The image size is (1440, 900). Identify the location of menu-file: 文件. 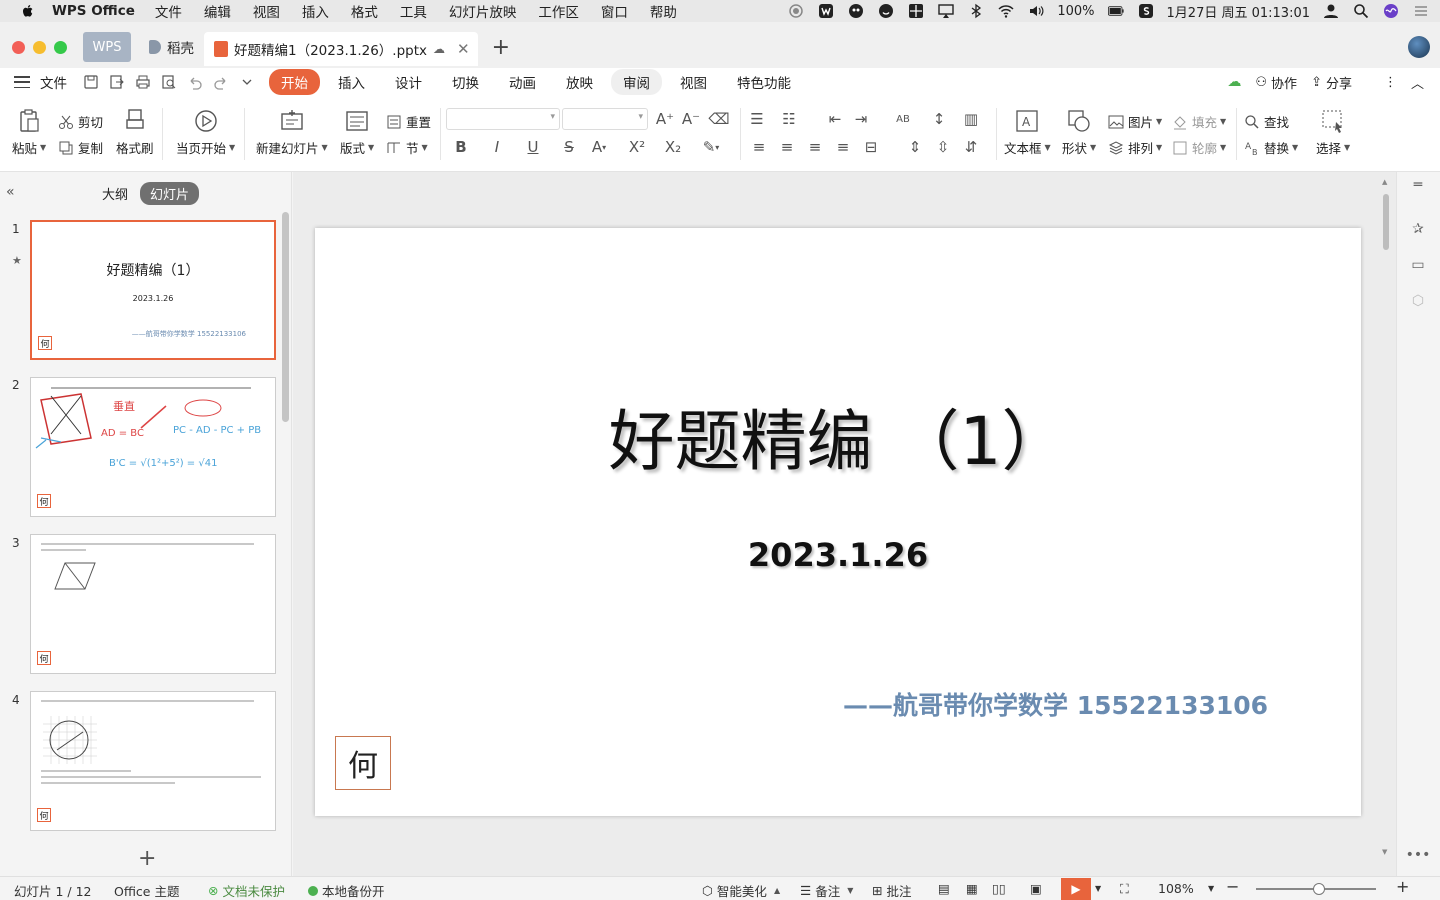
(168, 11).